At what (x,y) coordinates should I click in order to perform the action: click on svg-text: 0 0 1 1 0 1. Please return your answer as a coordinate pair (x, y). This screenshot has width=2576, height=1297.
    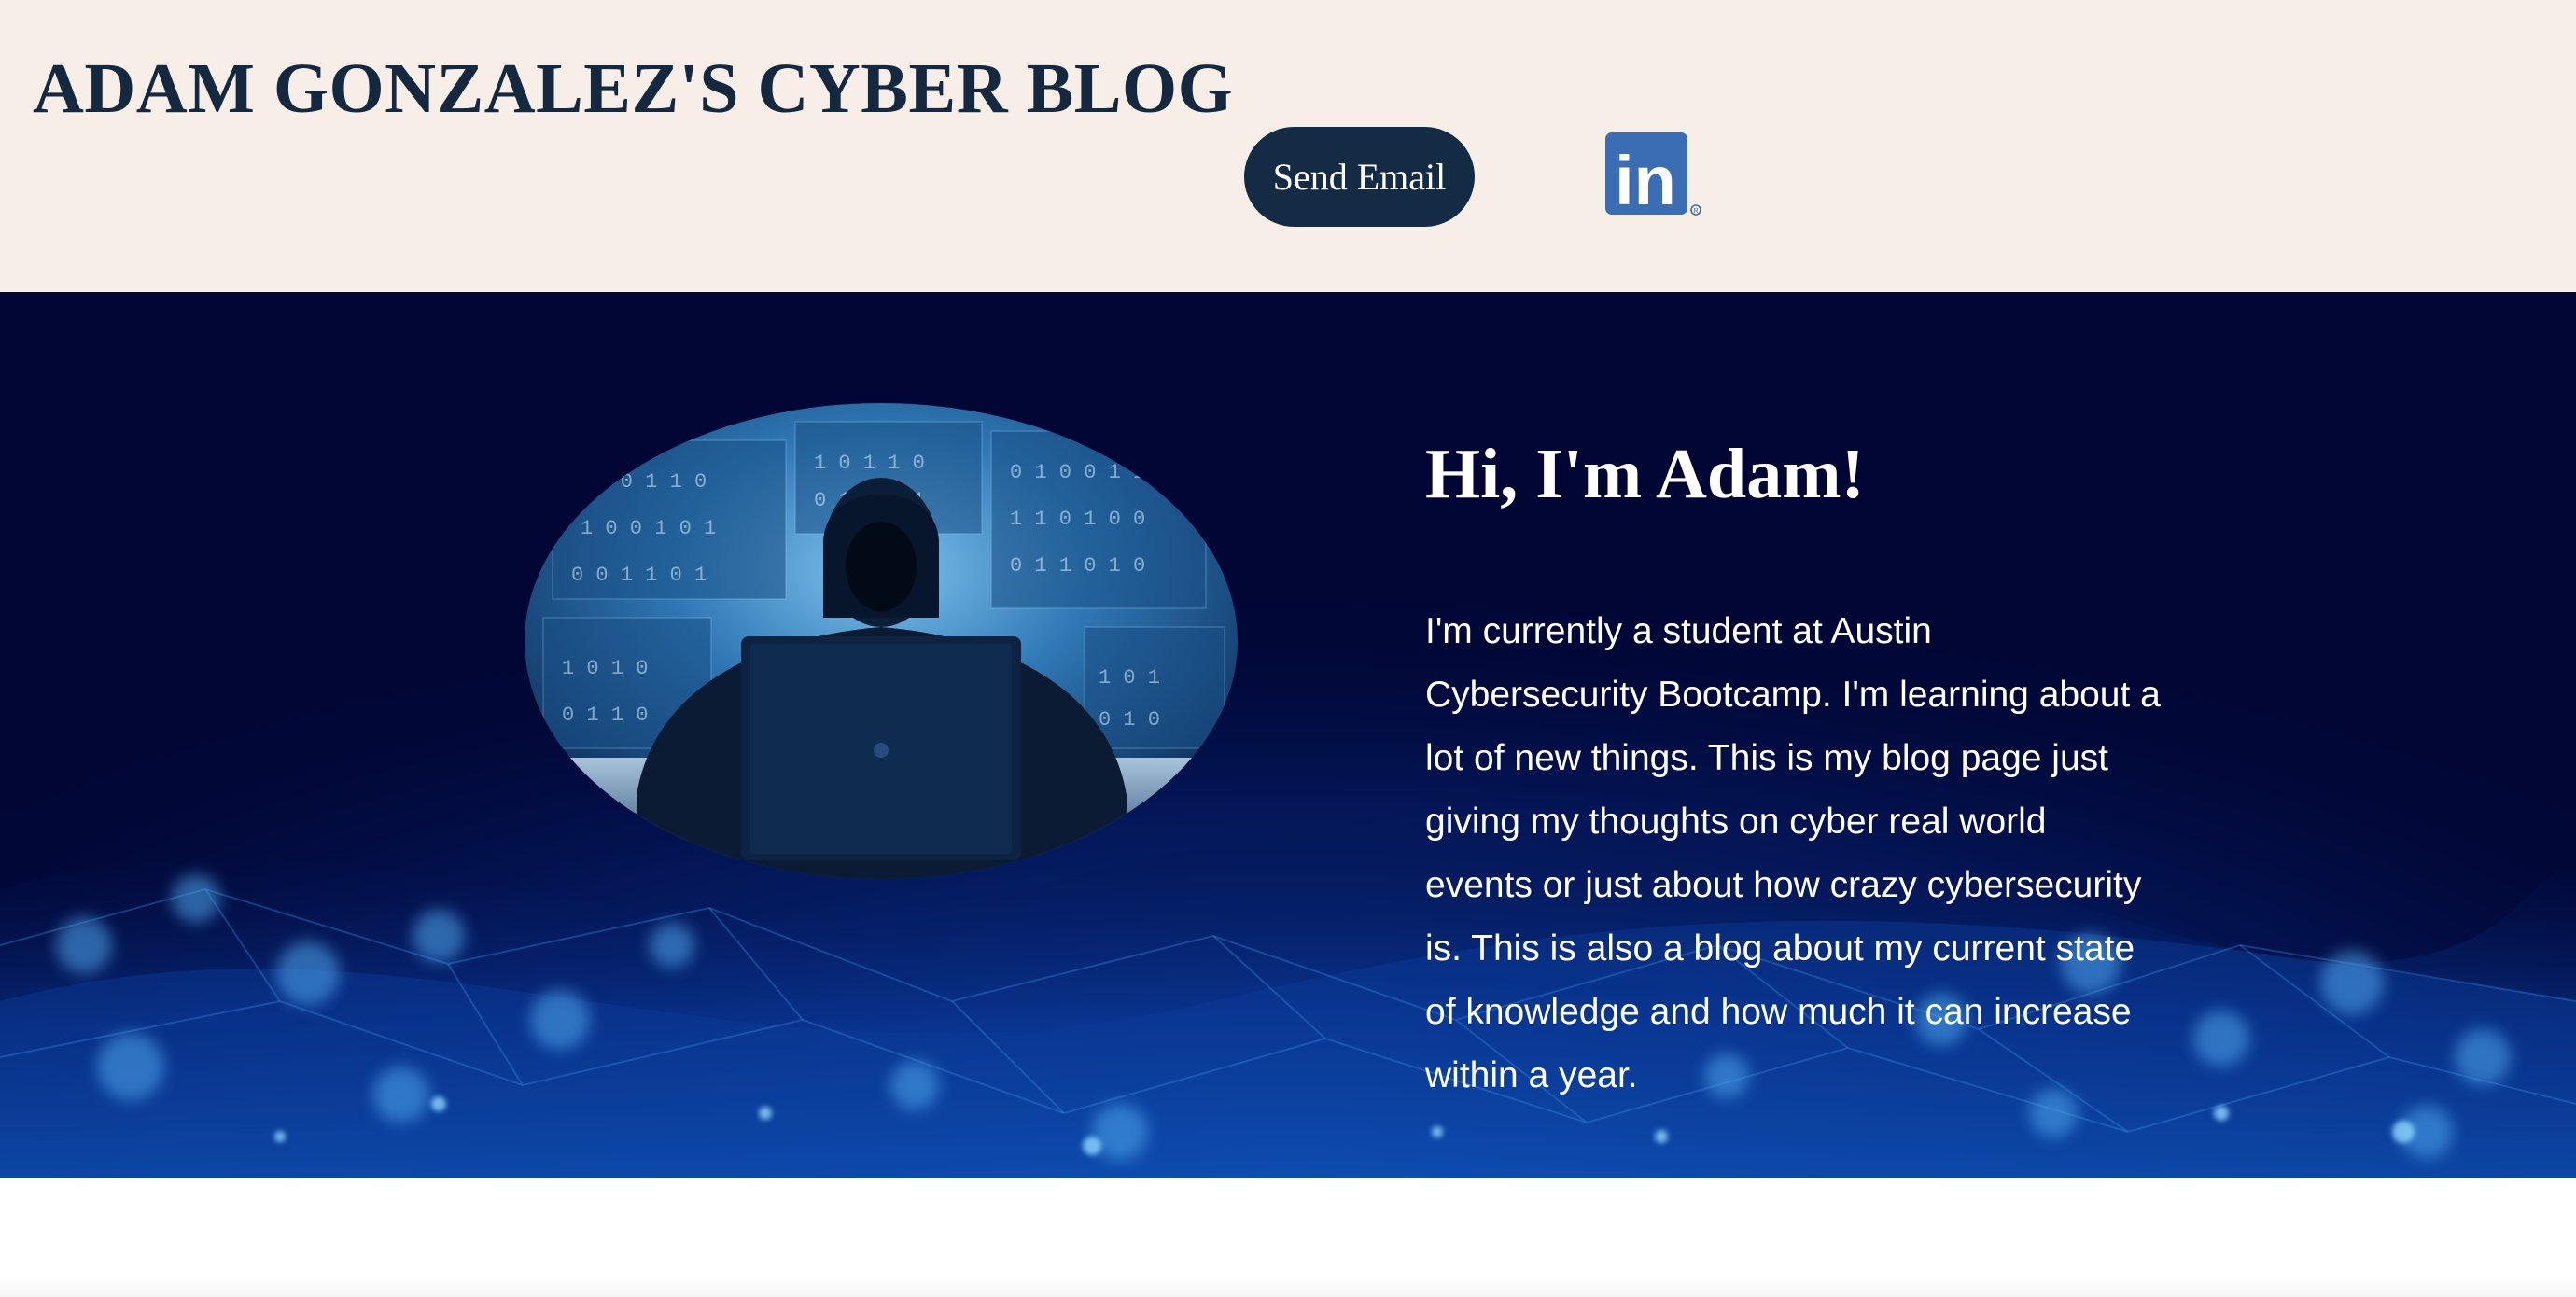
    Looking at the image, I should click on (639, 575).